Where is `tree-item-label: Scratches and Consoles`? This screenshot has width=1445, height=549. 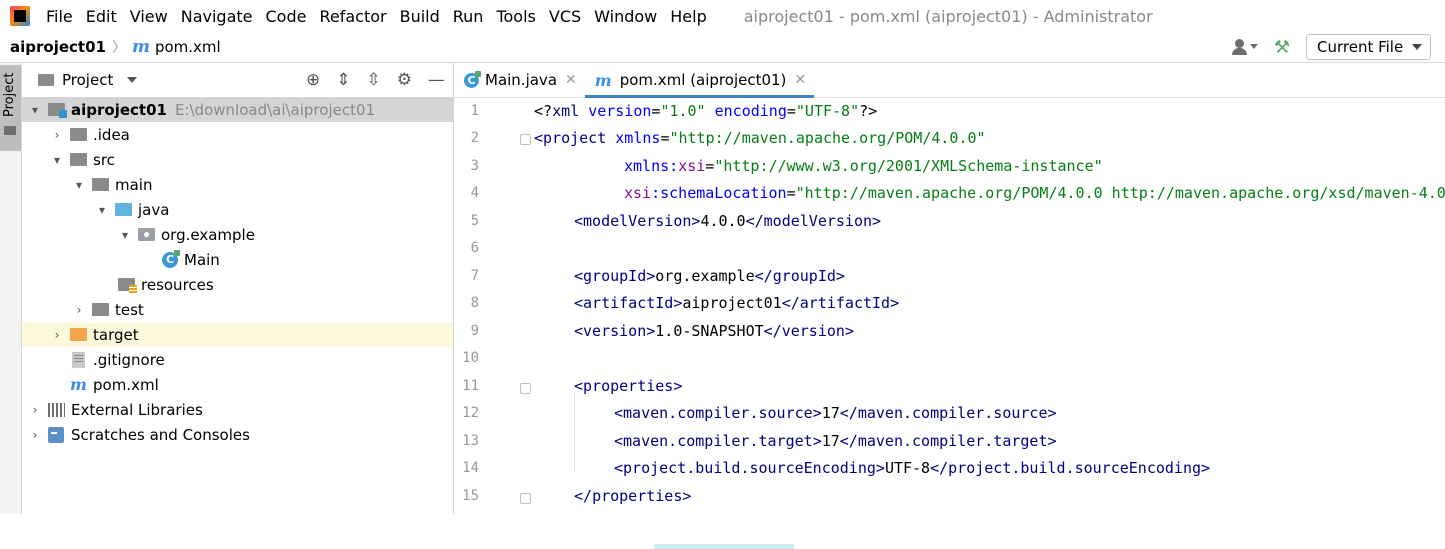 tree-item-label: Scratches and Consoles is located at coordinates (160, 434).